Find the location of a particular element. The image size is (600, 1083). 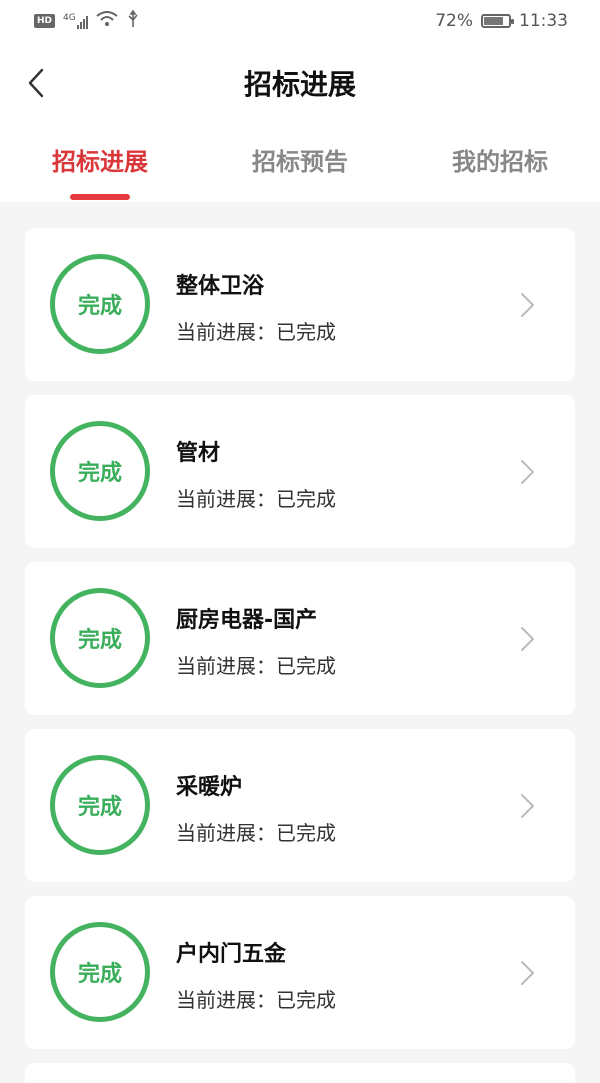

active-tab-indicator is located at coordinates (100, 197).